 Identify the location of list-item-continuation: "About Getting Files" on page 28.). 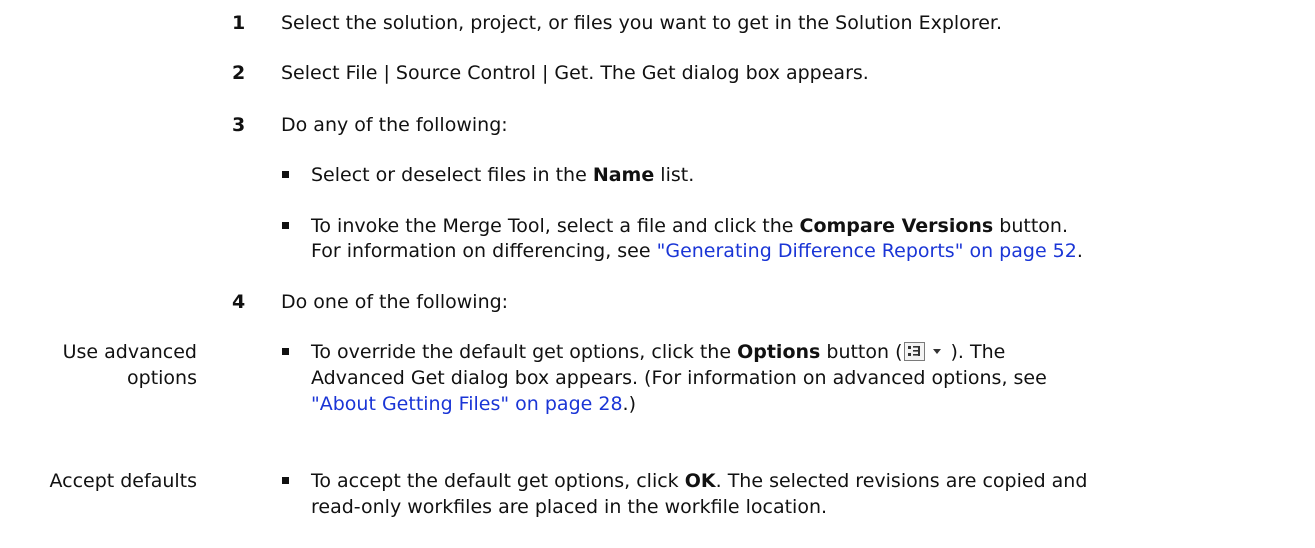
(473, 404).